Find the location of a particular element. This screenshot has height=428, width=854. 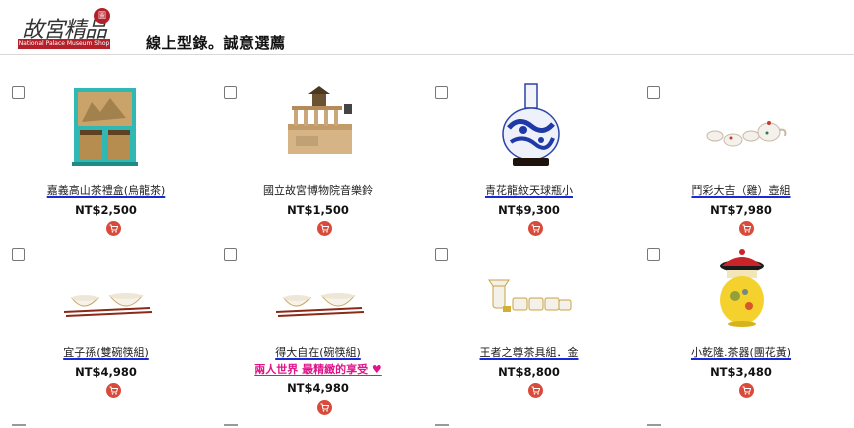

product-price: NT$7,980 is located at coordinates (741, 210).